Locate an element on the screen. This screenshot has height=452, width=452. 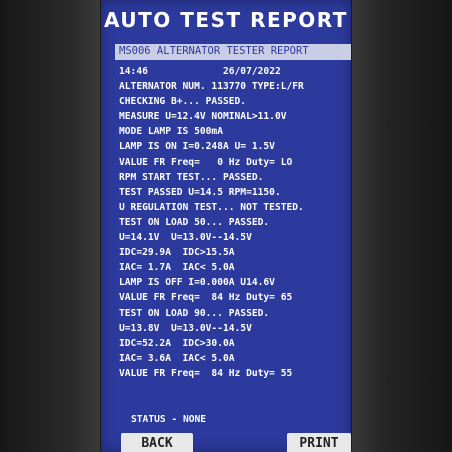
status-text: STATUS - NONE is located at coordinates (169, 419).